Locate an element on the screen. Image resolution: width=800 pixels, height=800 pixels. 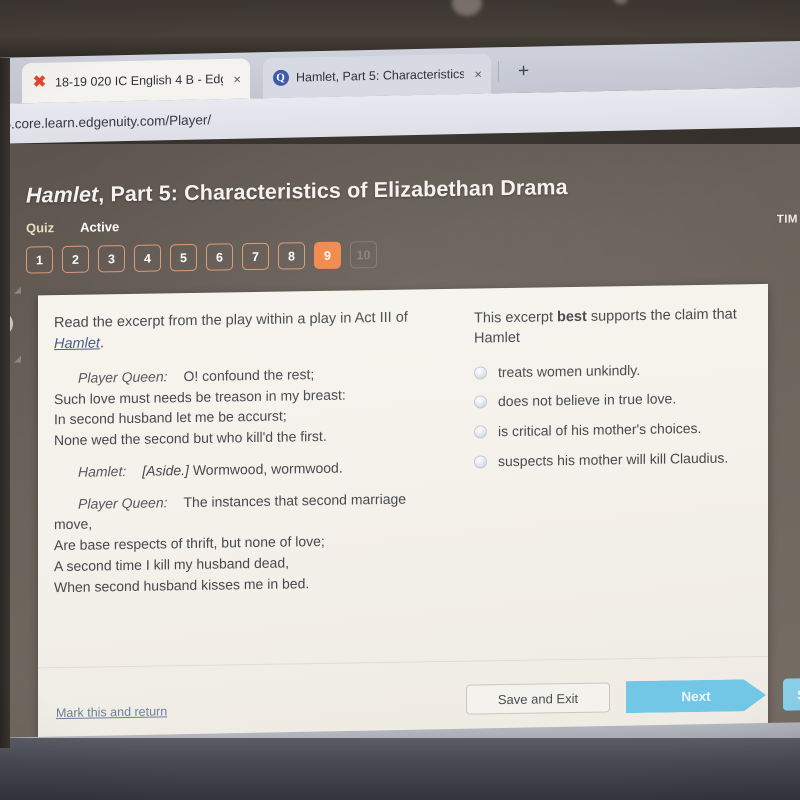
speech-first-line: O! confound the rest; is located at coordinates (249, 375).